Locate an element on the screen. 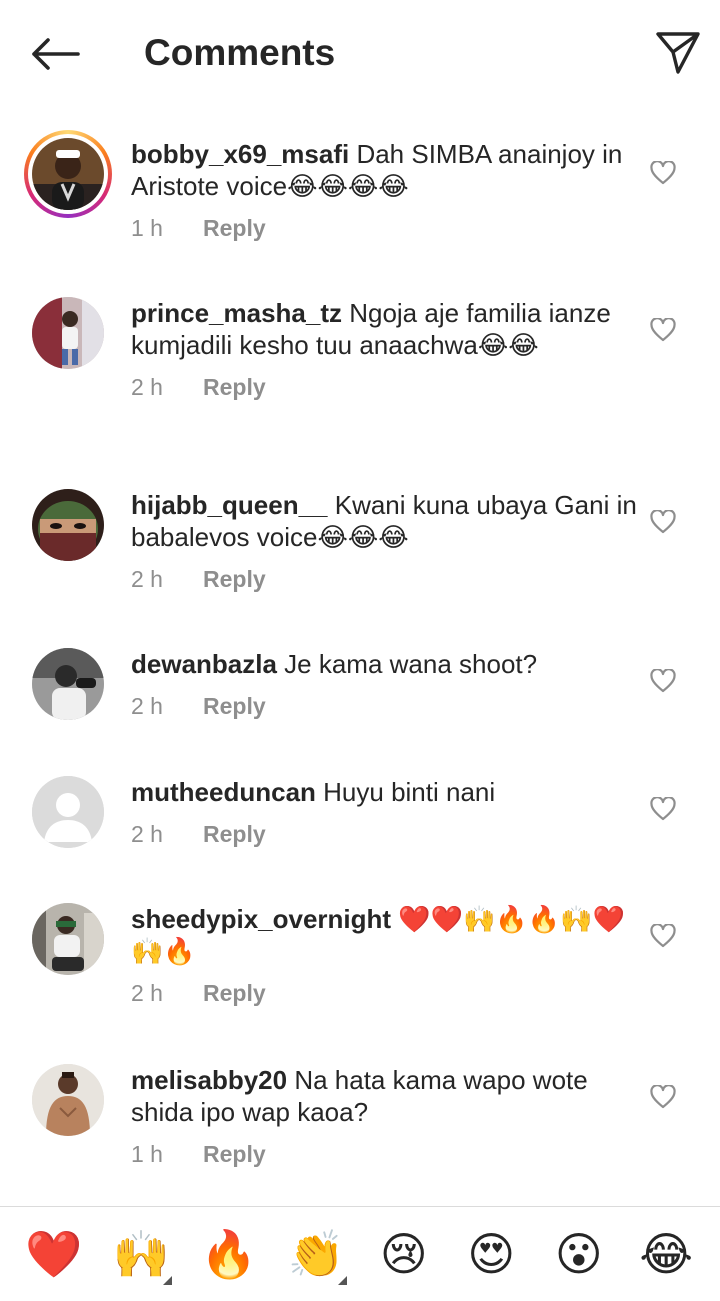 This screenshot has width=720, height=1301. share-button is located at coordinates (678, 52).